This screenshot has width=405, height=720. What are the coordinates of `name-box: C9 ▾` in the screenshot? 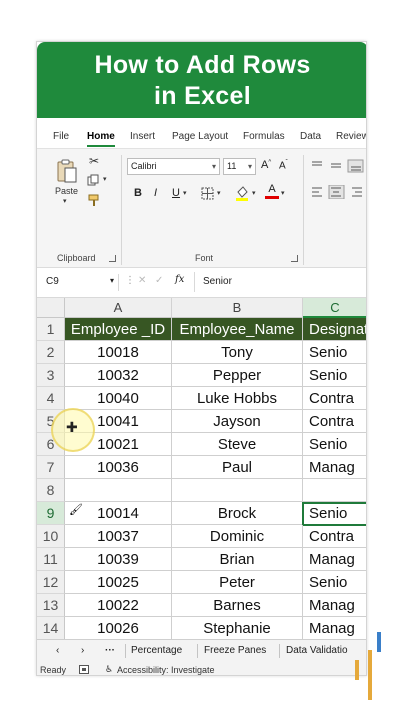 It's located at (81, 282).